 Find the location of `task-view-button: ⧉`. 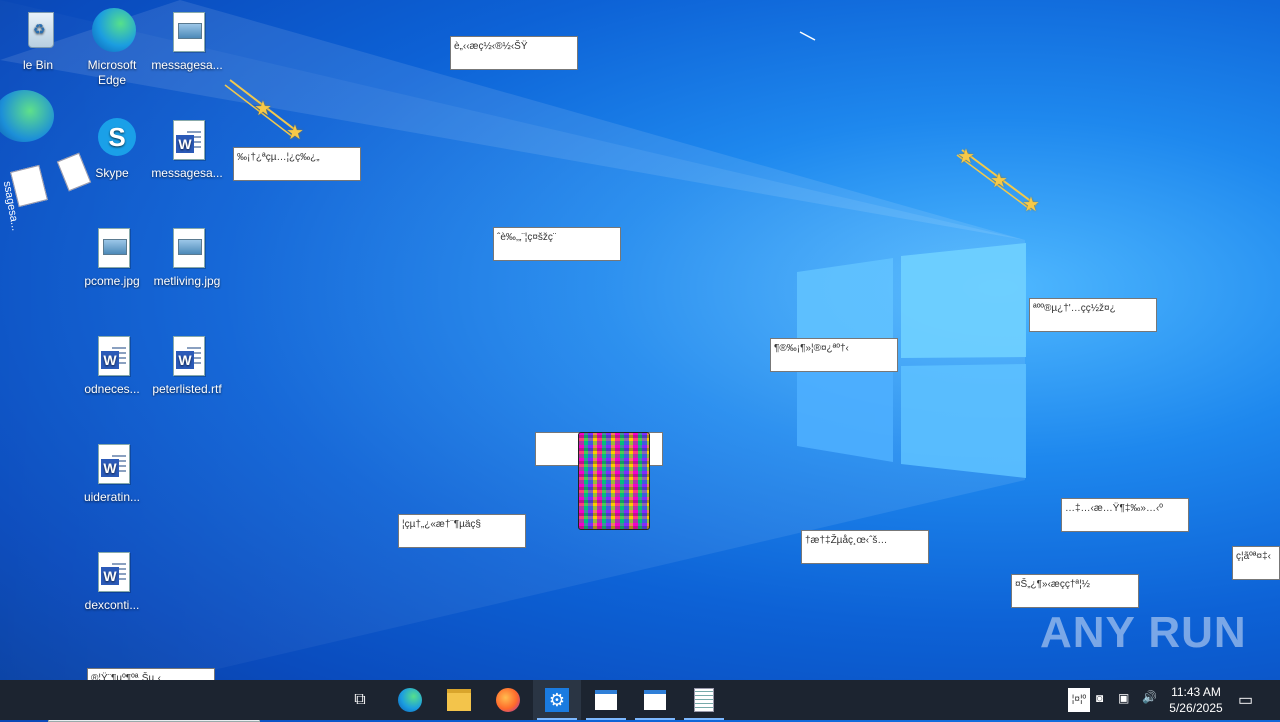

task-view-button: ⧉ is located at coordinates (360, 700).